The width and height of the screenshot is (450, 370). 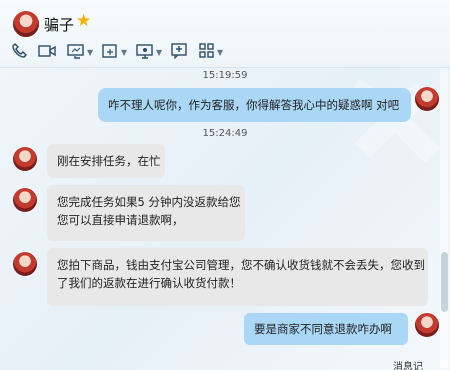 I want to click on video-icon, so click(x=47, y=52).